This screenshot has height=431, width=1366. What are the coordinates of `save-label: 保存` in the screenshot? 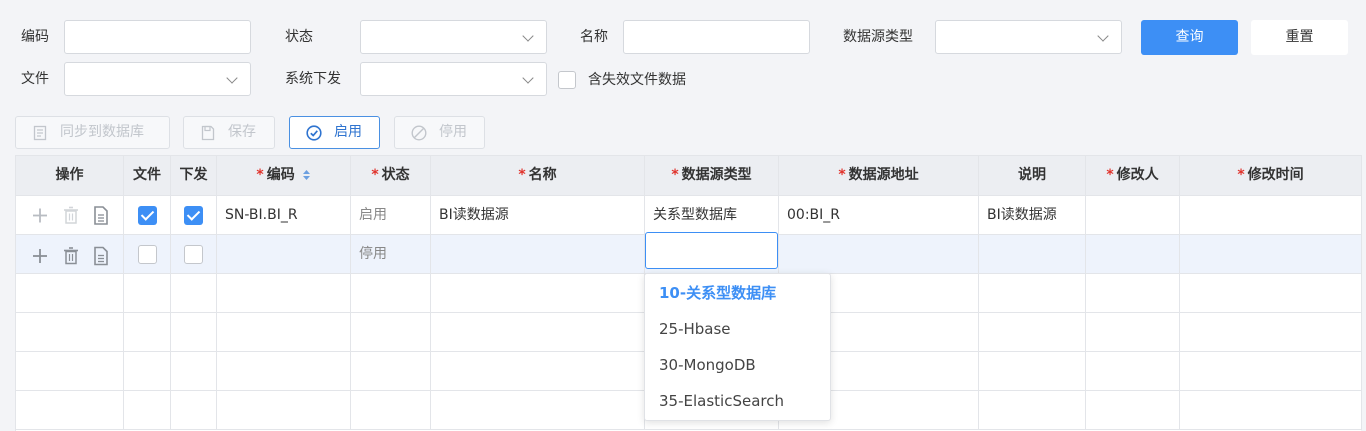 It's located at (242, 132).